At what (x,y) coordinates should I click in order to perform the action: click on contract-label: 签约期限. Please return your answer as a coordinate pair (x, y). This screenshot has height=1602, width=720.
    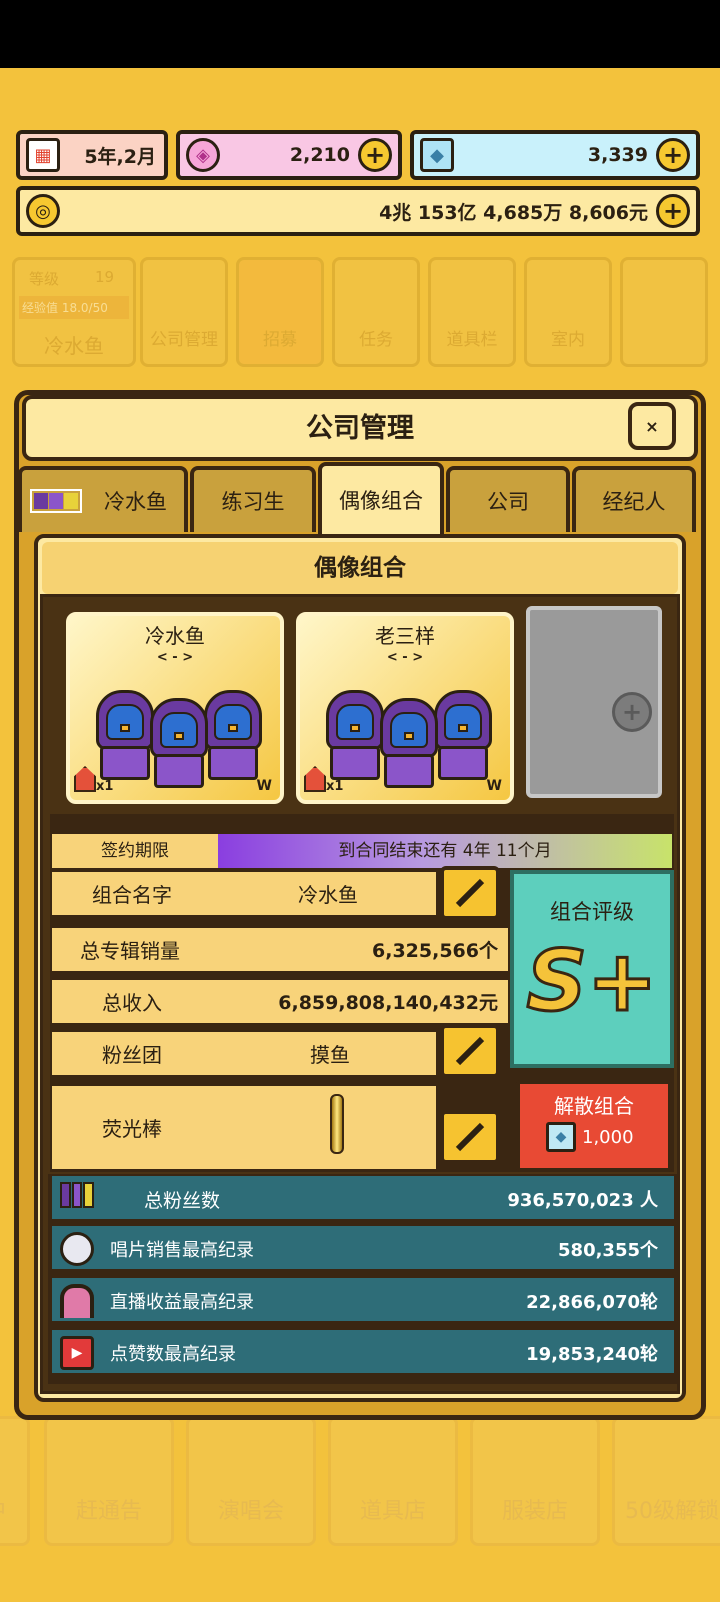
    Looking at the image, I should click on (135, 851).